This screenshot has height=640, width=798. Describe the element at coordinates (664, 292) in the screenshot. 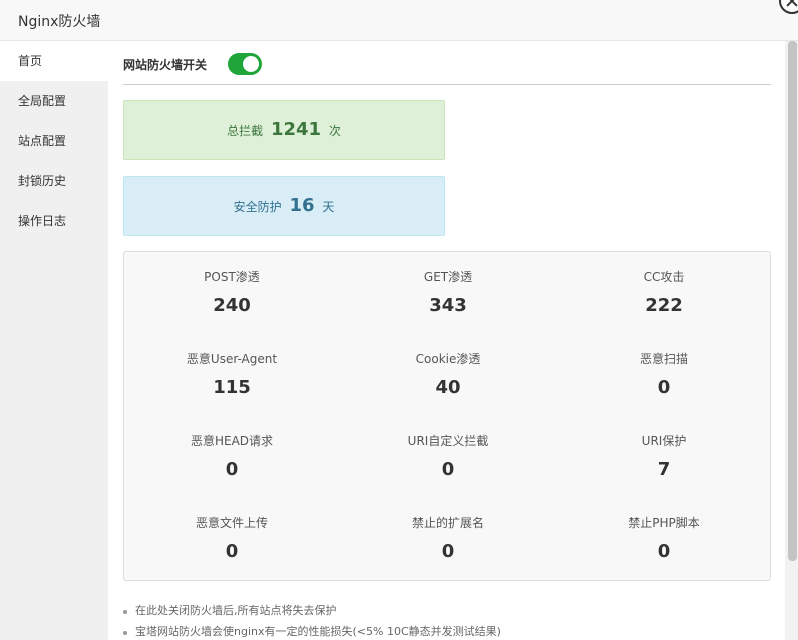

I see `stat-cc-attack: CC攻击 222` at that location.